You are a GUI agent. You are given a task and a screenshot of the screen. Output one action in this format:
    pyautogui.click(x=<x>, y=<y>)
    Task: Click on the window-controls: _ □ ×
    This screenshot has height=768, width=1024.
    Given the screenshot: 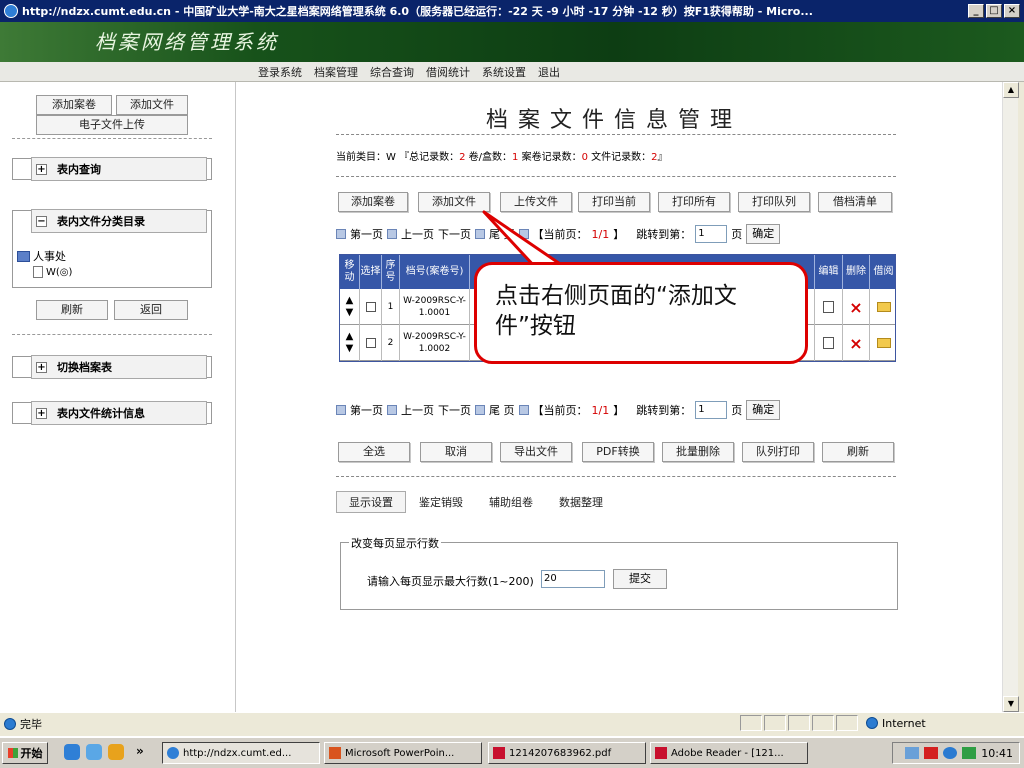 What is the action you would take?
    pyautogui.click(x=994, y=11)
    